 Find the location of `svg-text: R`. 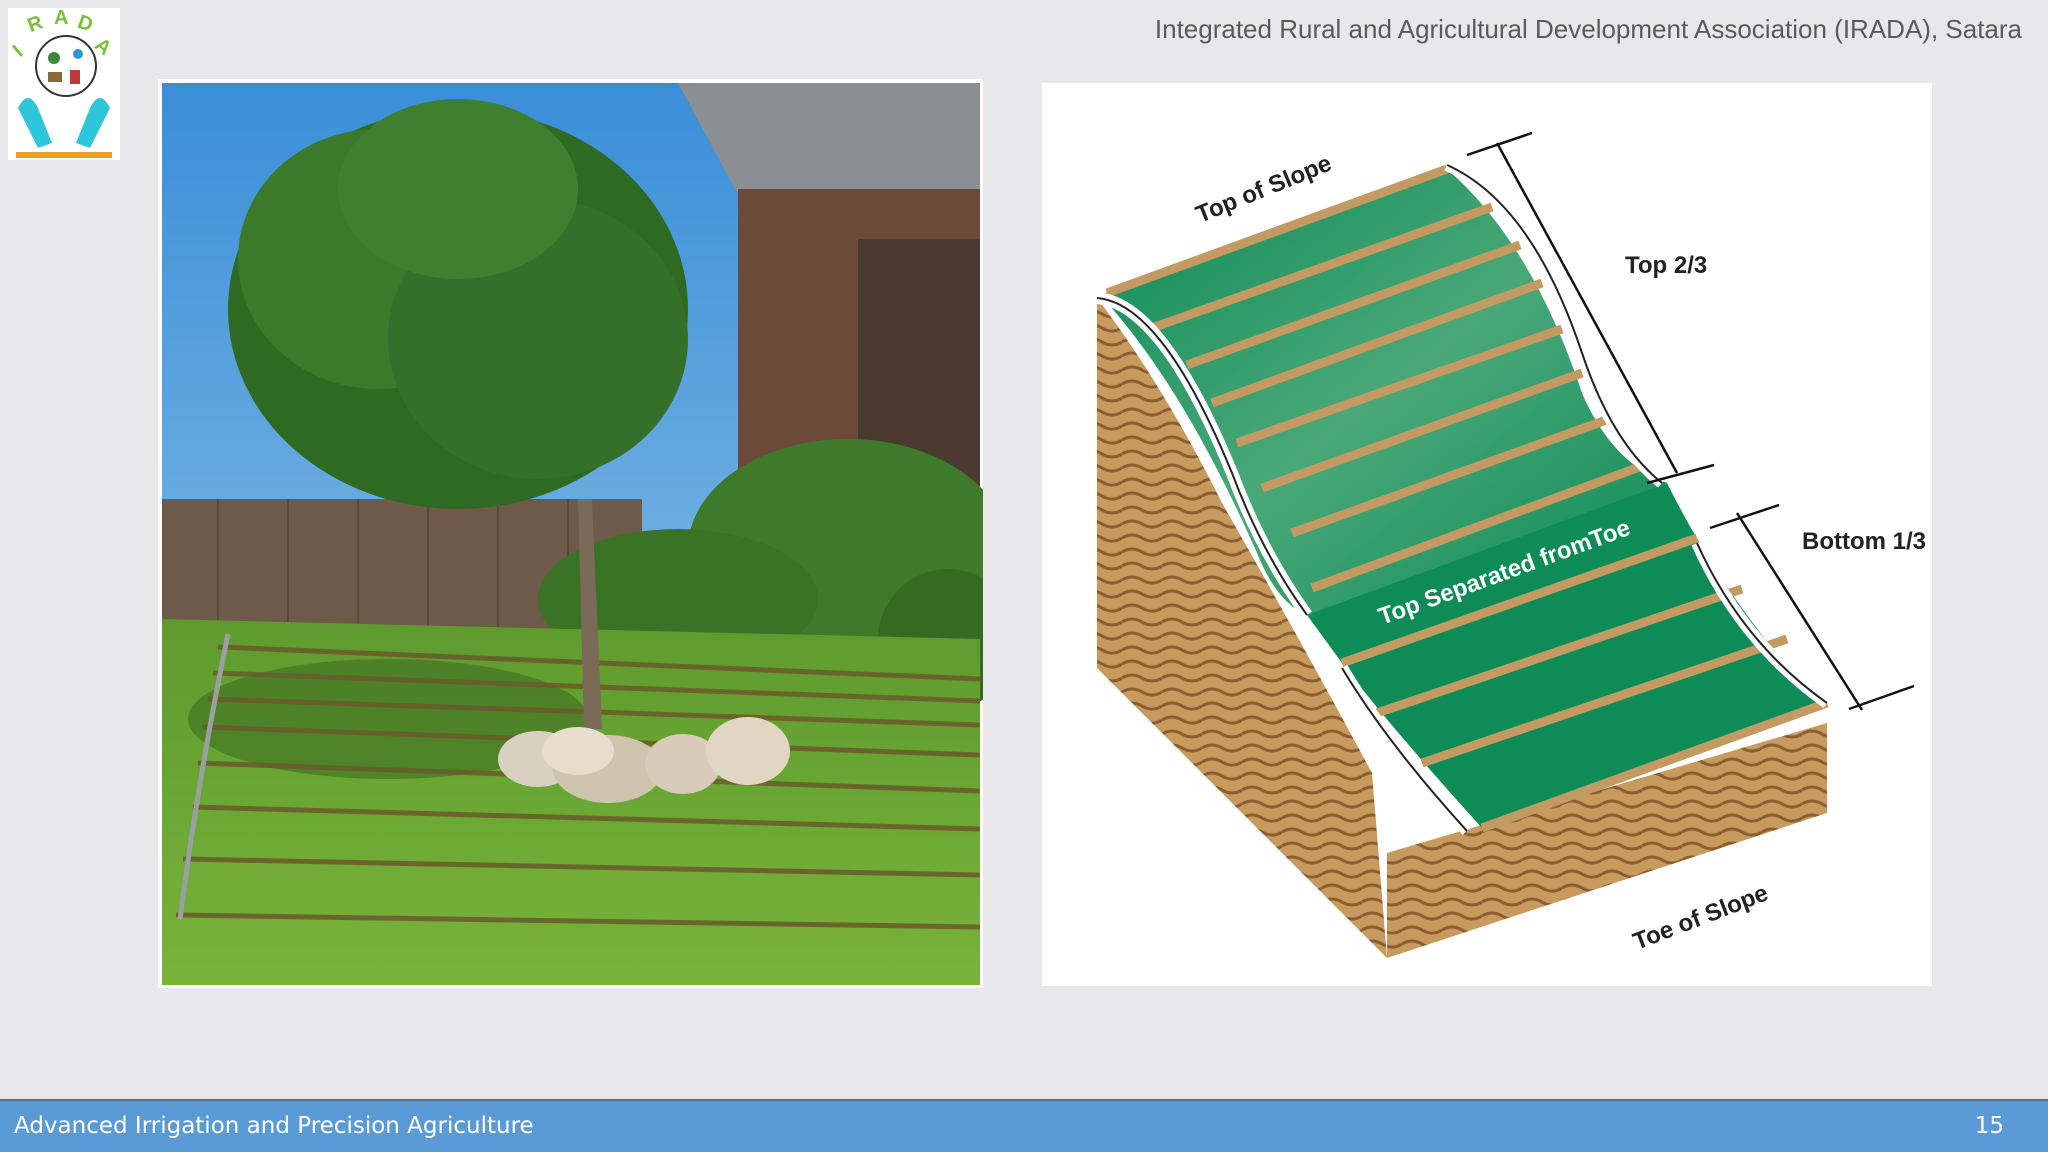

svg-text: R is located at coordinates (36, 24).